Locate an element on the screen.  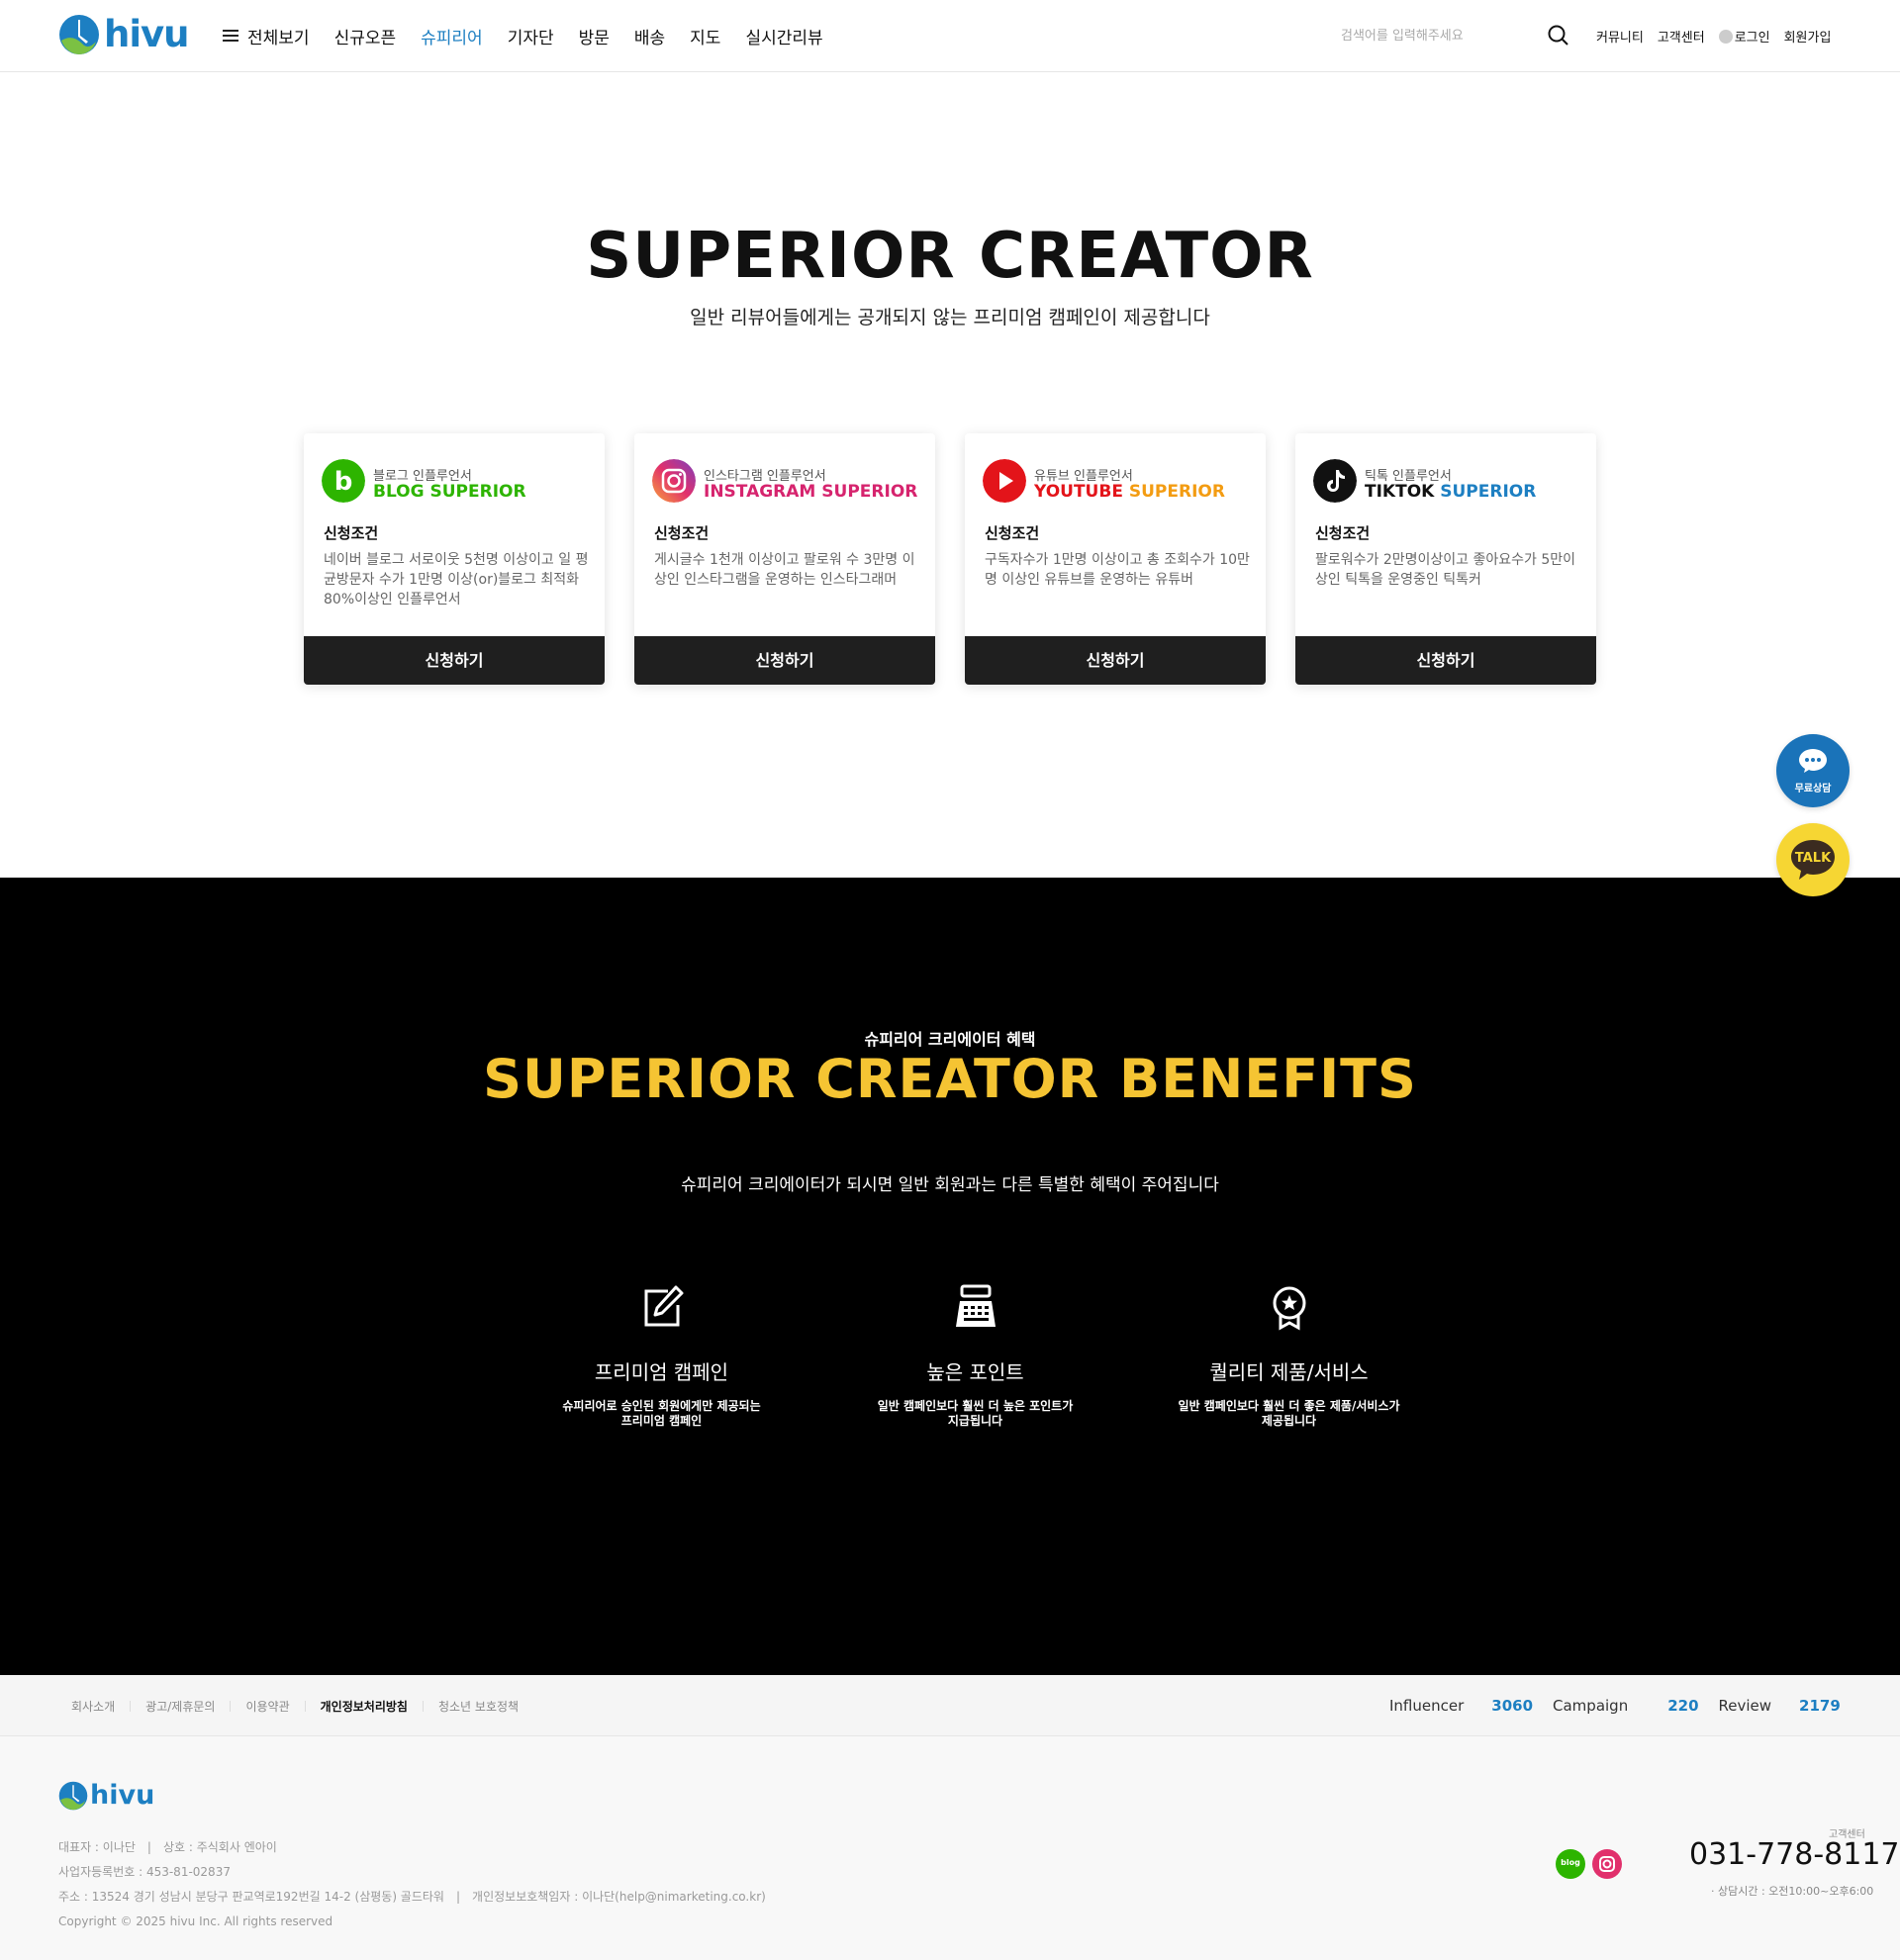
benefit-title: 프리미엄 캠페인 is located at coordinates (661, 1372).